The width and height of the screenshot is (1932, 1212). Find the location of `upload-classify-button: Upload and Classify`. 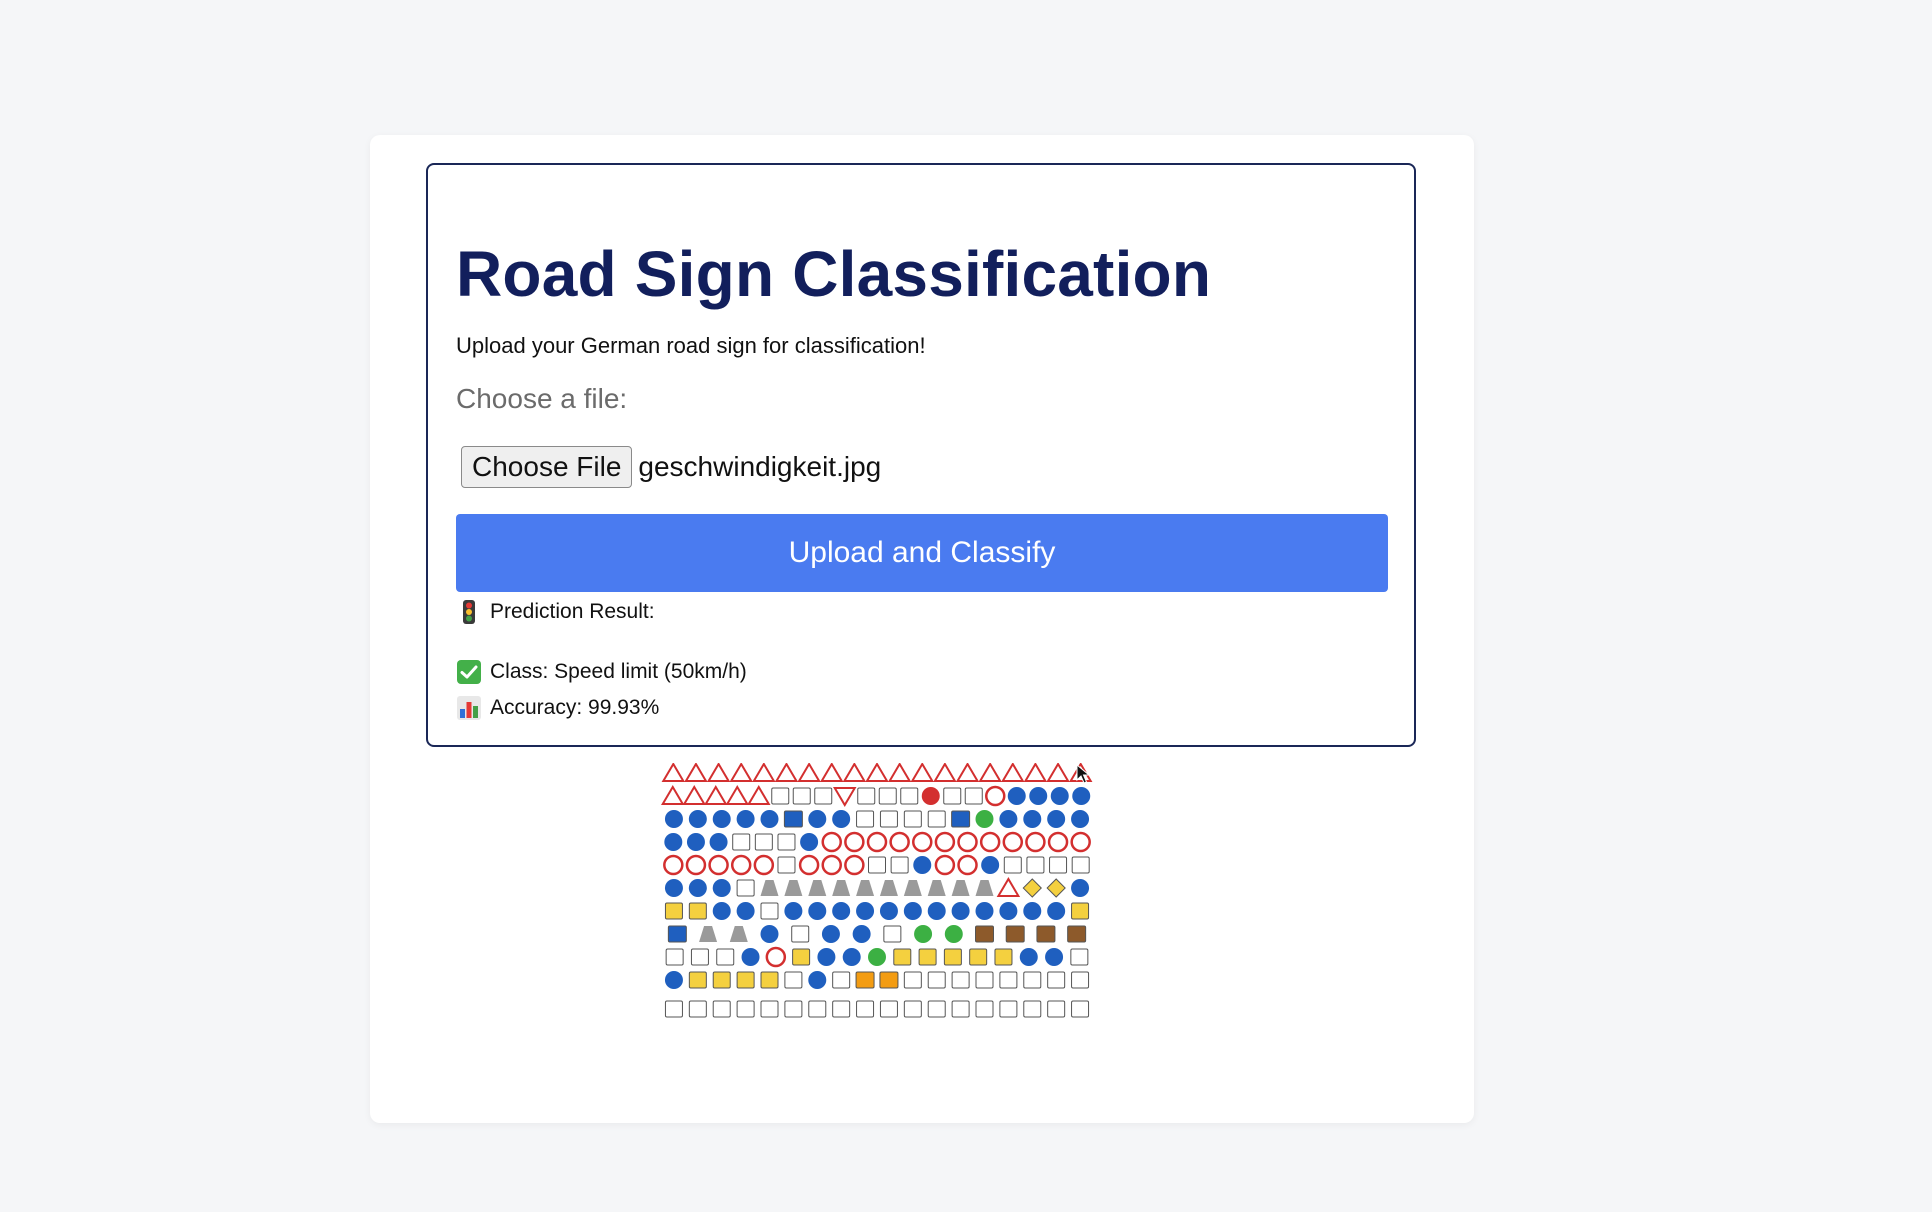

upload-classify-button: Upload and Classify is located at coordinates (922, 553).